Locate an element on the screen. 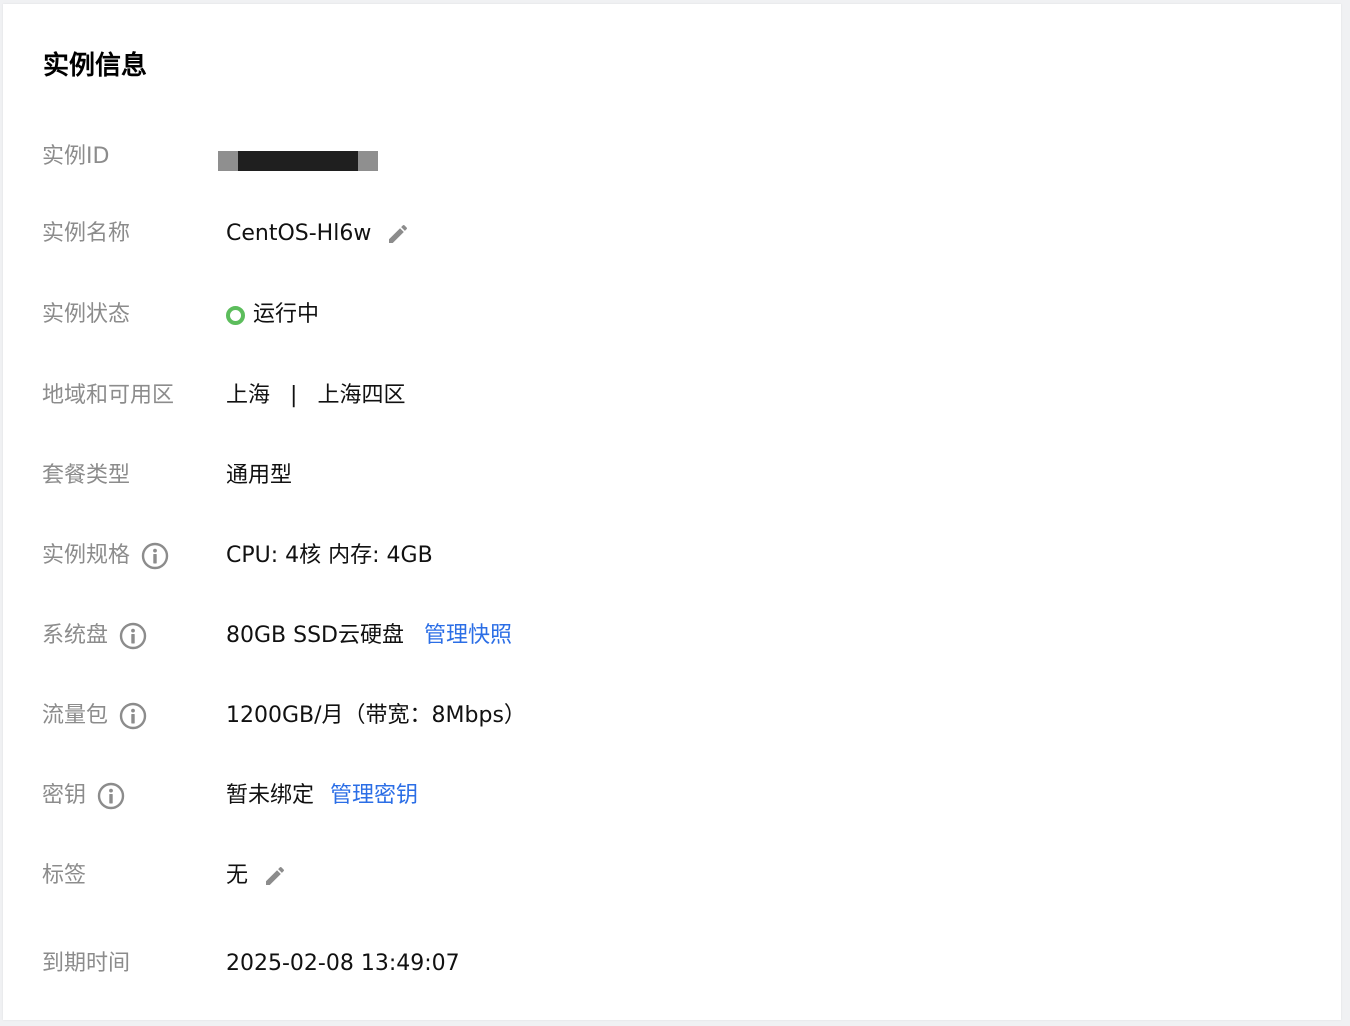  label-traffic-package: 流量包 is located at coordinates (95, 716).